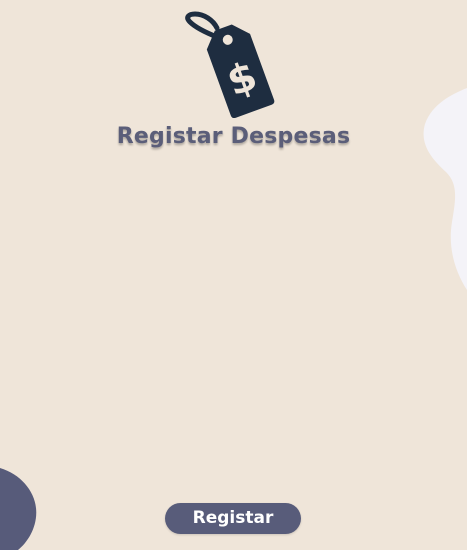 The width and height of the screenshot is (467, 550). I want to click on light-blob-shape, so click(445, 189).